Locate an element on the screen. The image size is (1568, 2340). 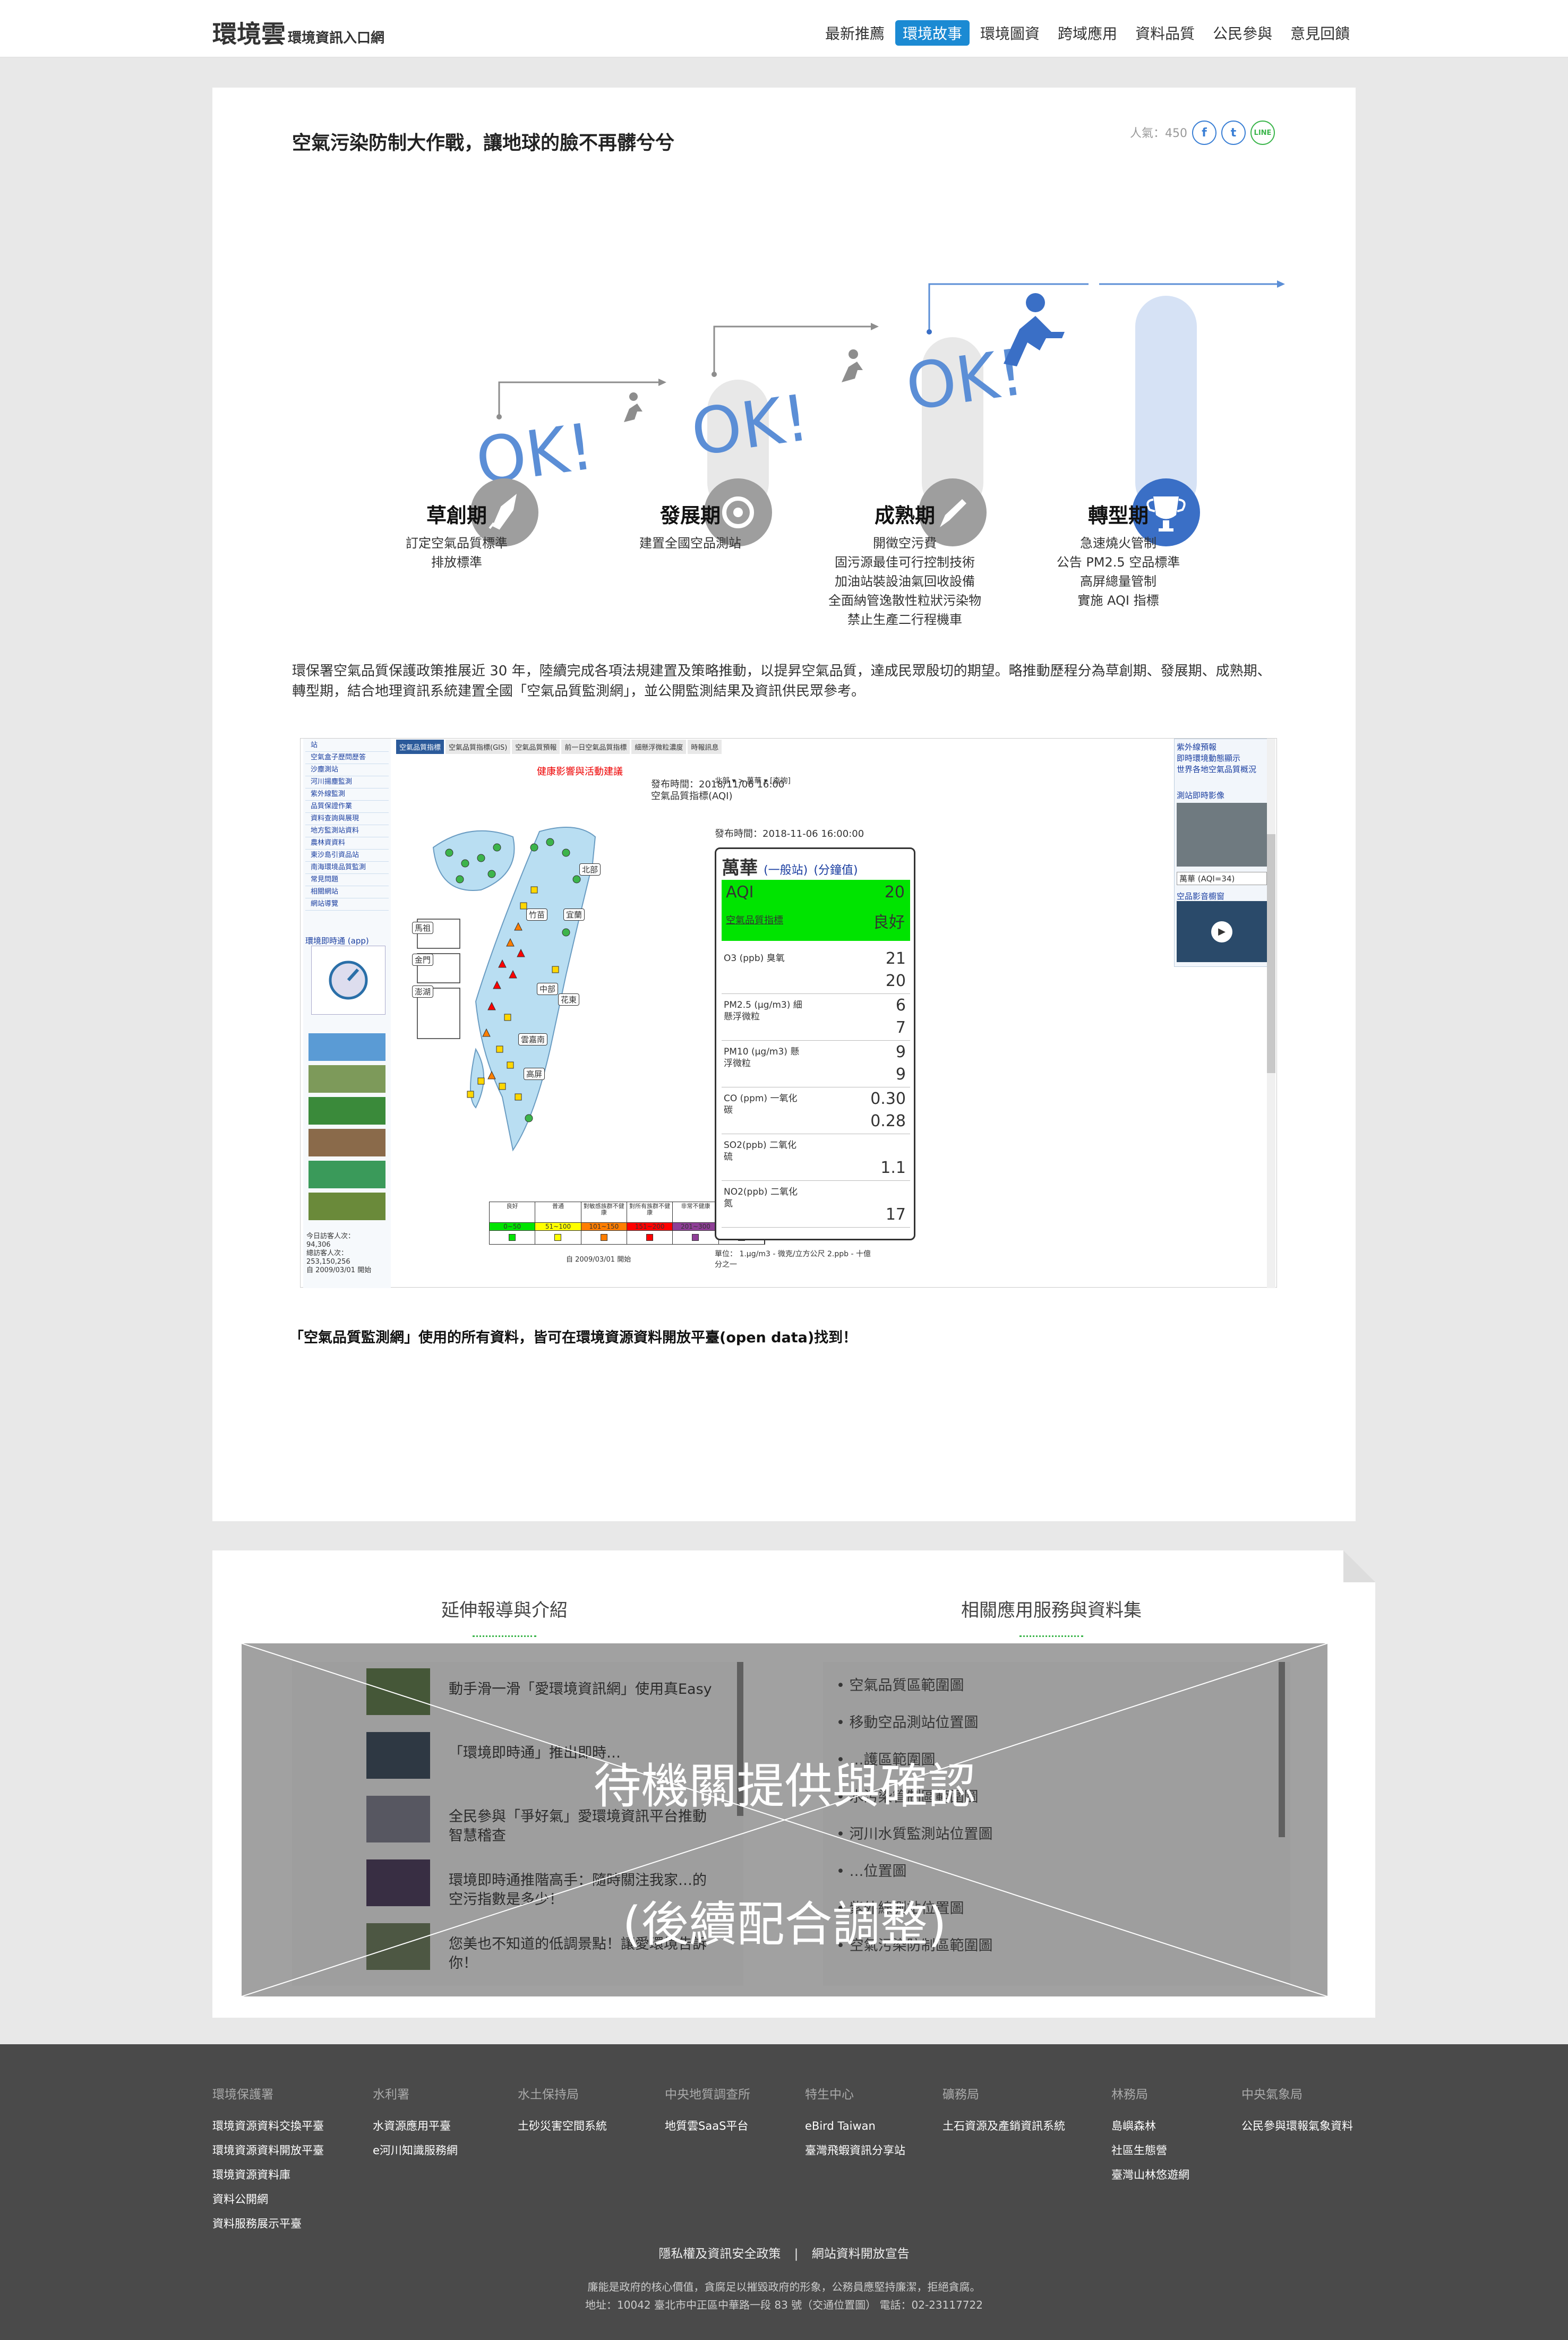
map-scrollbar is located at coordinates (1271, 1013).